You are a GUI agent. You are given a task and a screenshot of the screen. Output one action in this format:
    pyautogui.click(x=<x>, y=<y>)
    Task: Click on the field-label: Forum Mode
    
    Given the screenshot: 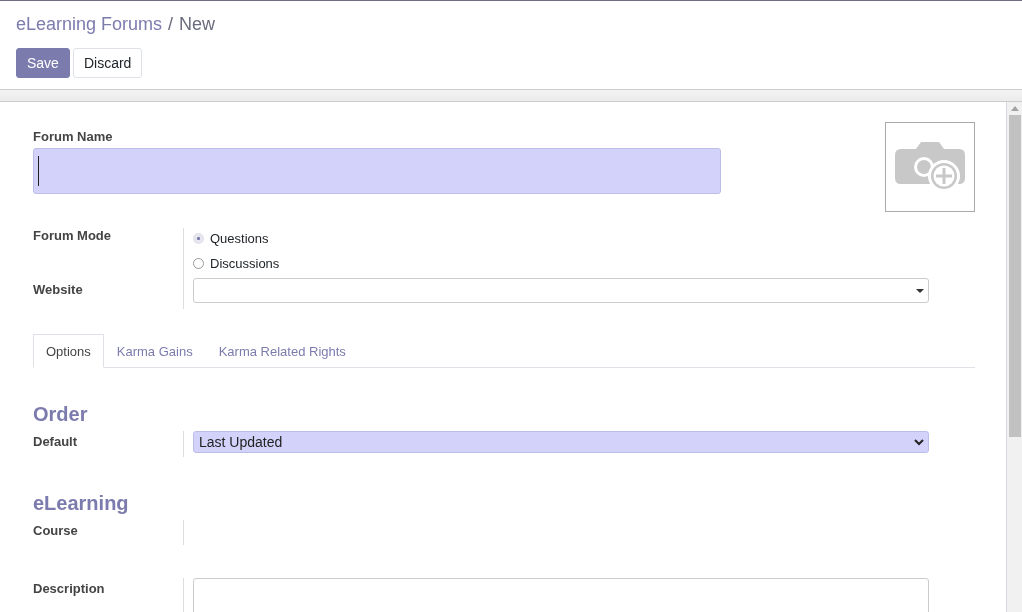 What is the action you would take?
    pyautogui.click(x=72, y=236)
    